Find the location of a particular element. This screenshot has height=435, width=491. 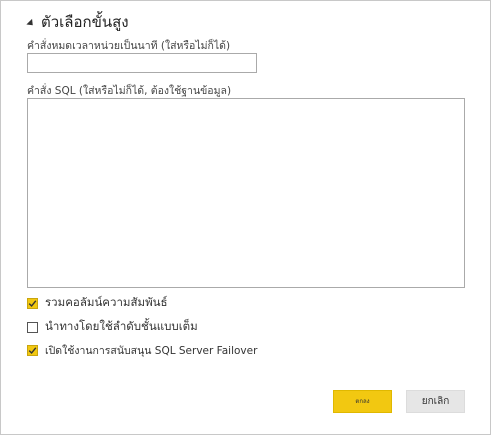

option-navigate-full-hierarchy: นำทางโดยใช้ลำดับชั้นแบบเต็ม is located at coordinates (112, 327).